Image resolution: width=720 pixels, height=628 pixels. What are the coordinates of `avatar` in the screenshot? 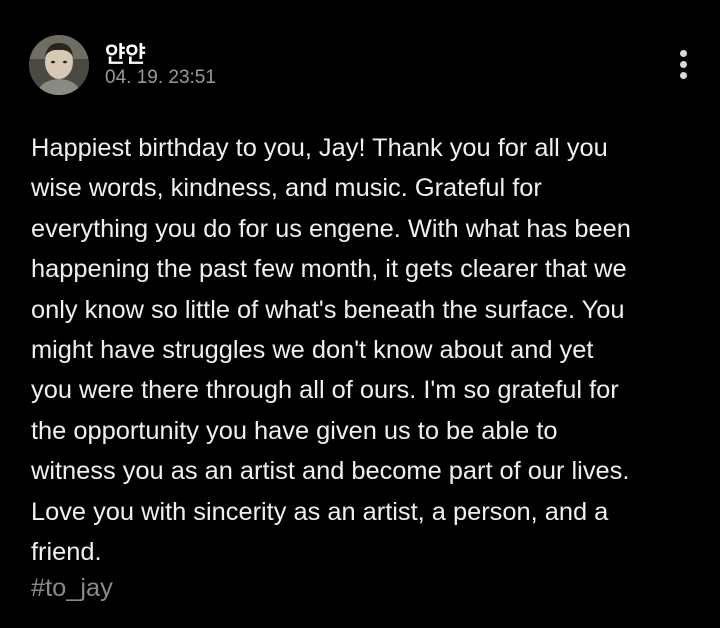 It's located at (59, 65).